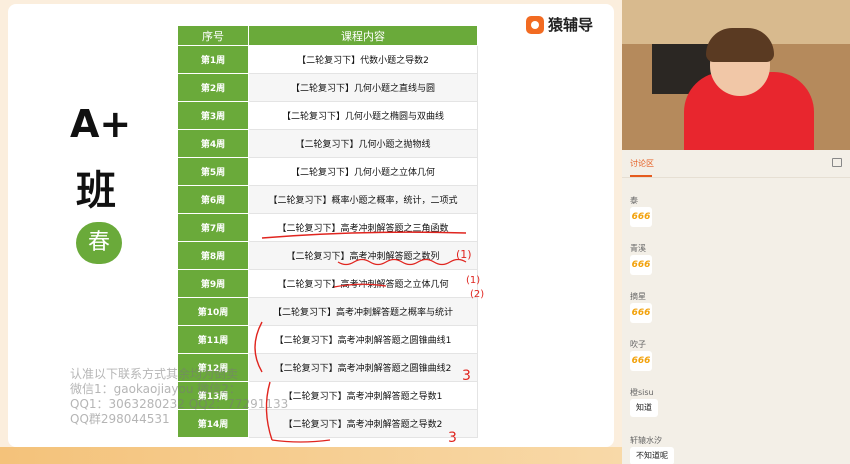 This screenshot has width=850, height=464. Describe the element at coordinates (363, 283) in the screenshot. I see `topic-cell: 【二轮复习下】高考冲刺解答题之立体几何` at that location.